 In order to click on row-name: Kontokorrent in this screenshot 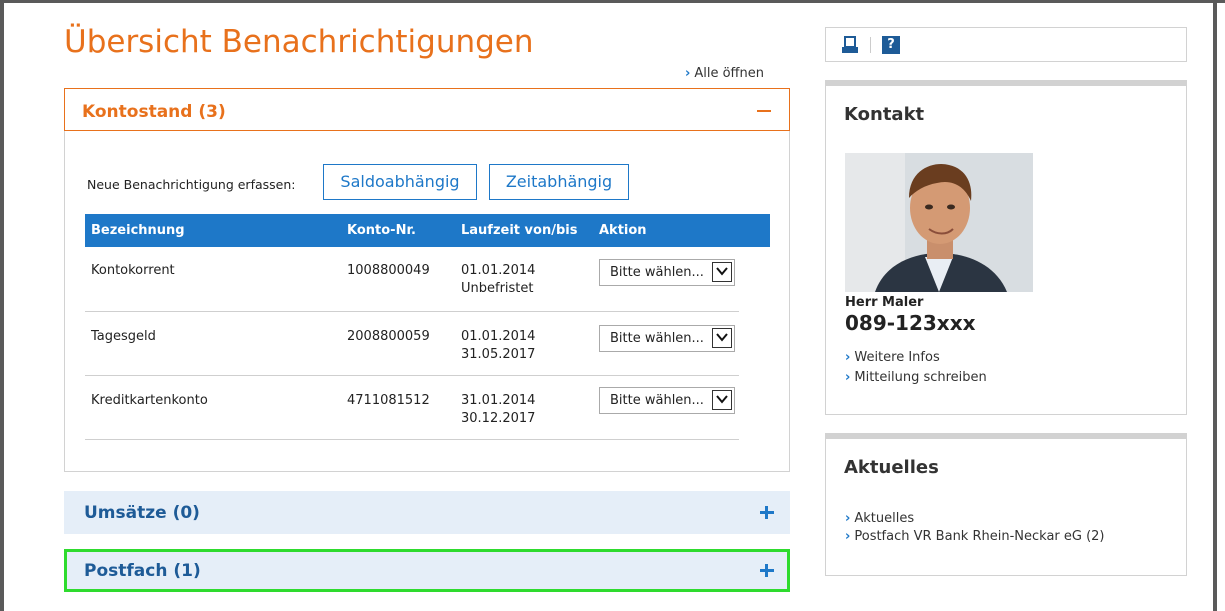, I will do `click(133, 270)`.